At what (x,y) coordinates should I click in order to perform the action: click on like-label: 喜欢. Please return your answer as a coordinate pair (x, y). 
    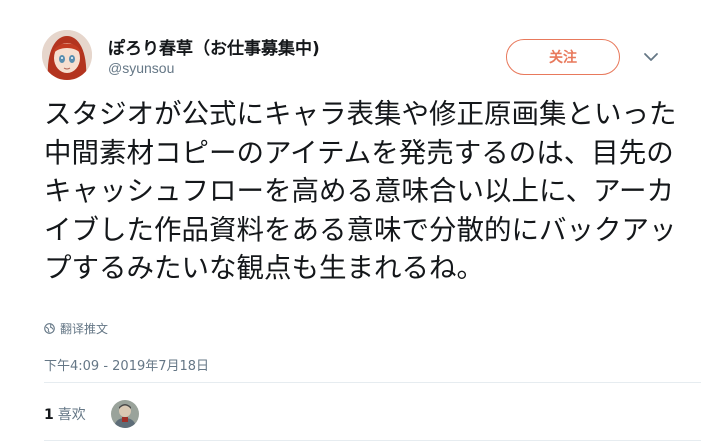
    Looking at the image, I should click on (71, 415).